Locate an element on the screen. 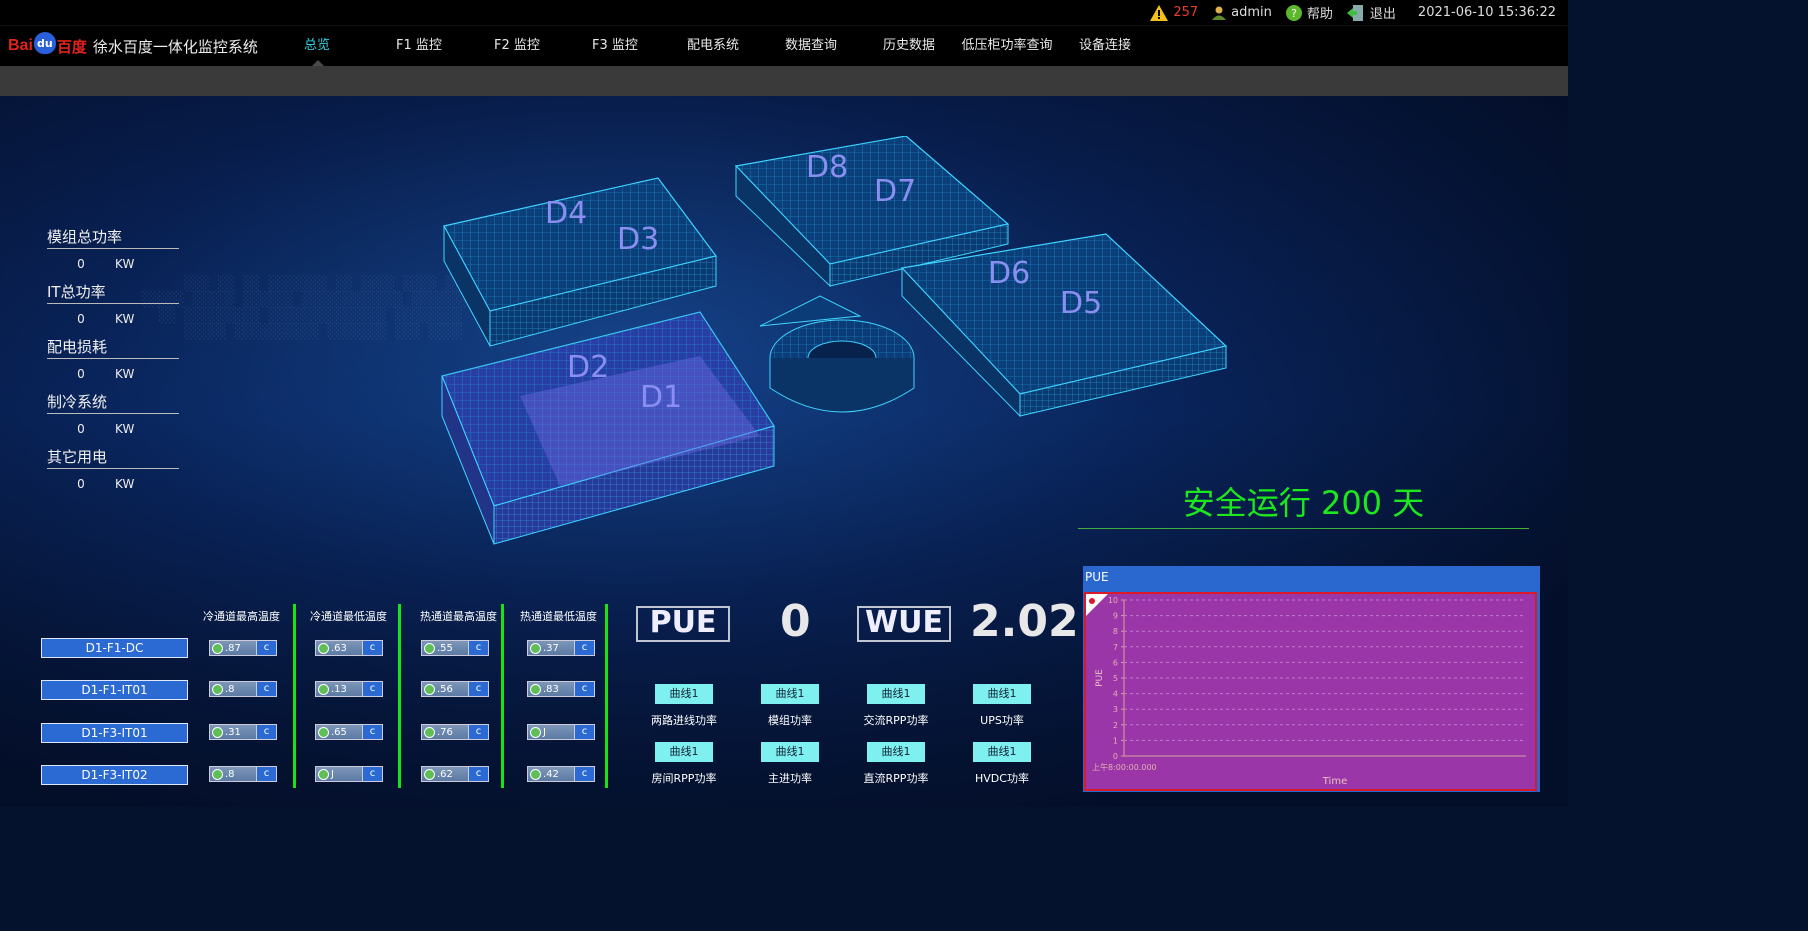  curve-button-ac-rpp: 曲线1 is located at coordinates (896, 694).